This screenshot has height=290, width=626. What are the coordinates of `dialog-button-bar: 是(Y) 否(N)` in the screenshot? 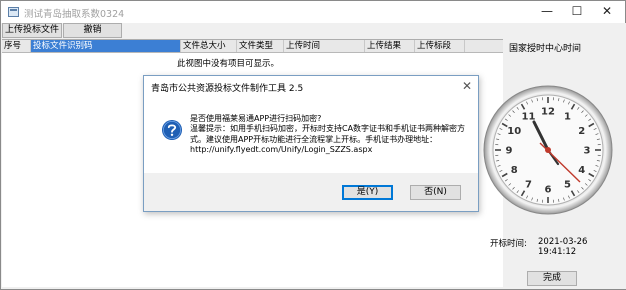 It's located at (311, 192).